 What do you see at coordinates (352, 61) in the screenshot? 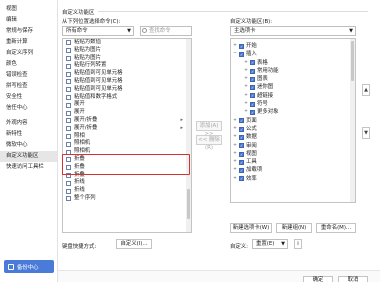
I see `tree-scroll-thumb` at bounding box center [352, 61].